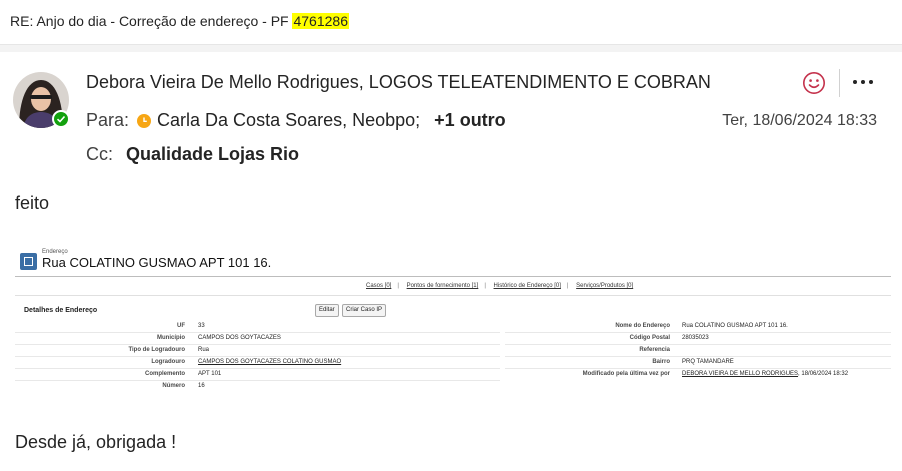 This screenshot has width=902, height=471. Describe the element at coordinates (201, 326) in the screenshot. I see `field-value: 33` at that location.